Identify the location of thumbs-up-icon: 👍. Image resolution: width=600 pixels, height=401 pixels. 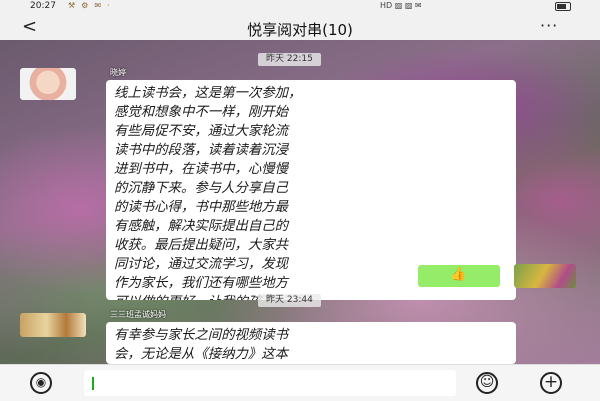
(458, 274).